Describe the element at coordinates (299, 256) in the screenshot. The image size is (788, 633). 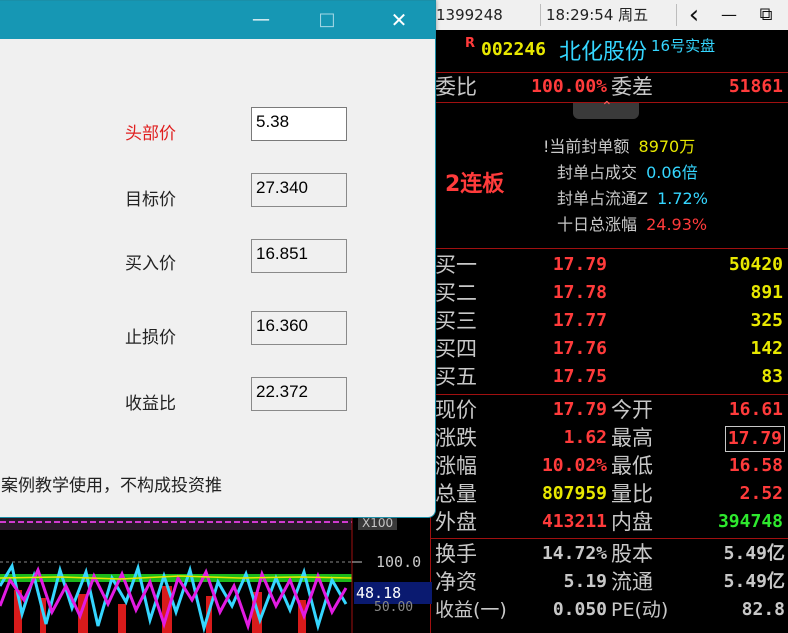
I see `buy-price-field: 16.851` at that location.